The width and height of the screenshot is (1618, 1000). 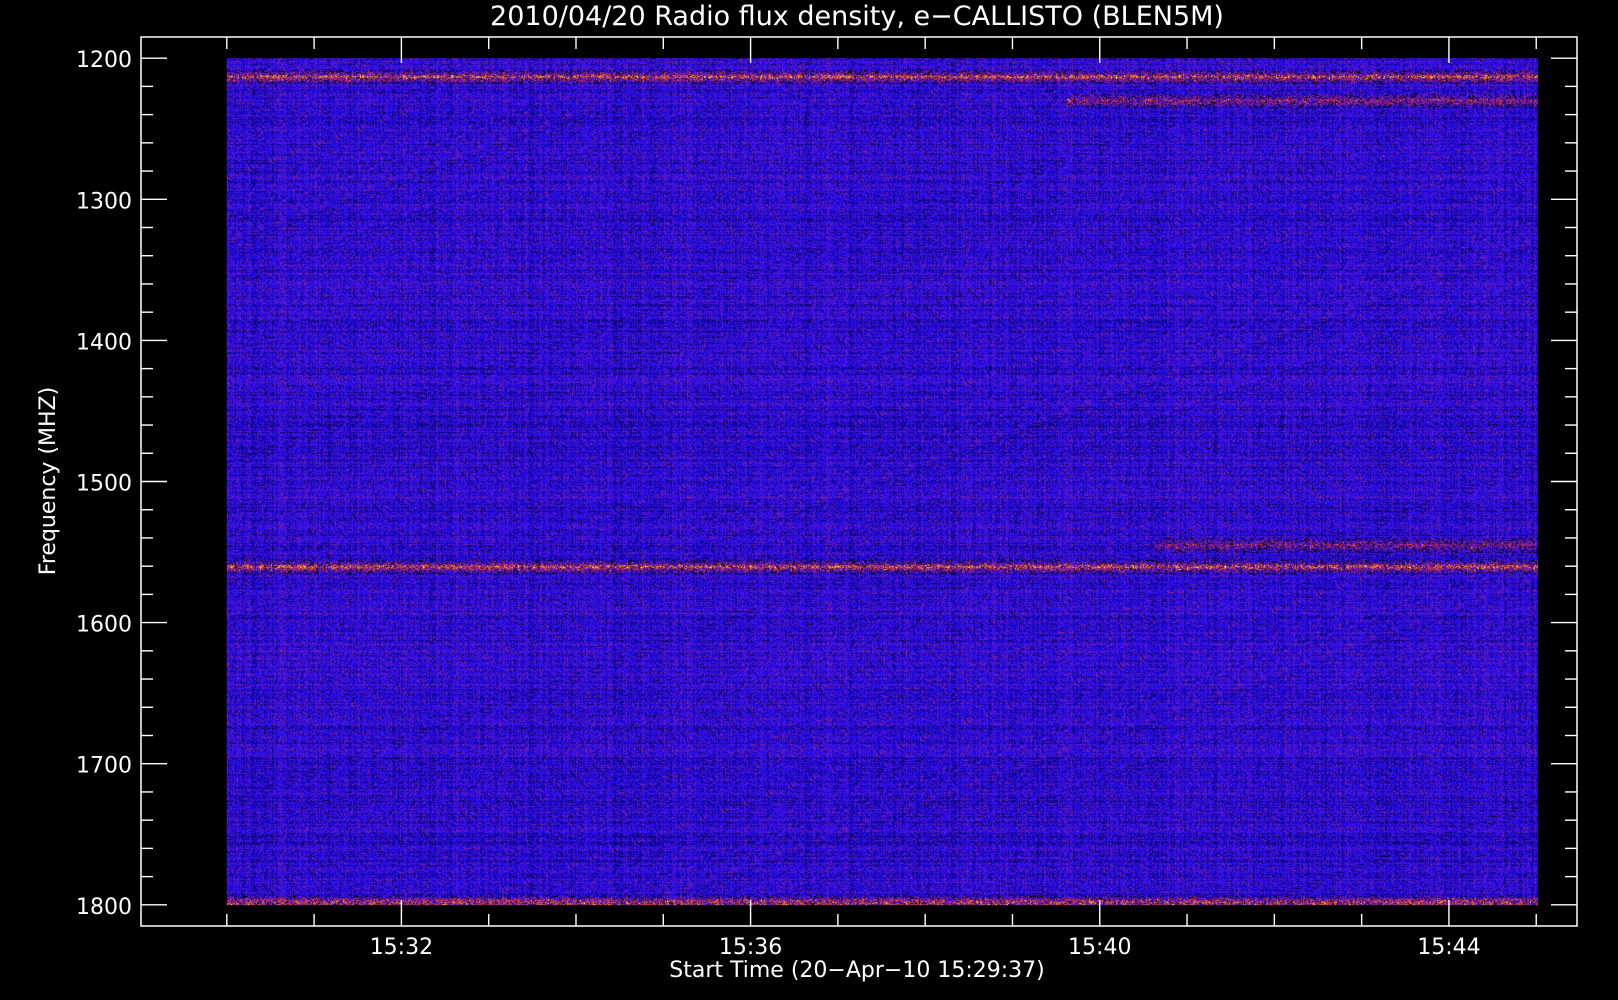 I want to click on y-tick-label: 1400, so click(x=104, y=342).